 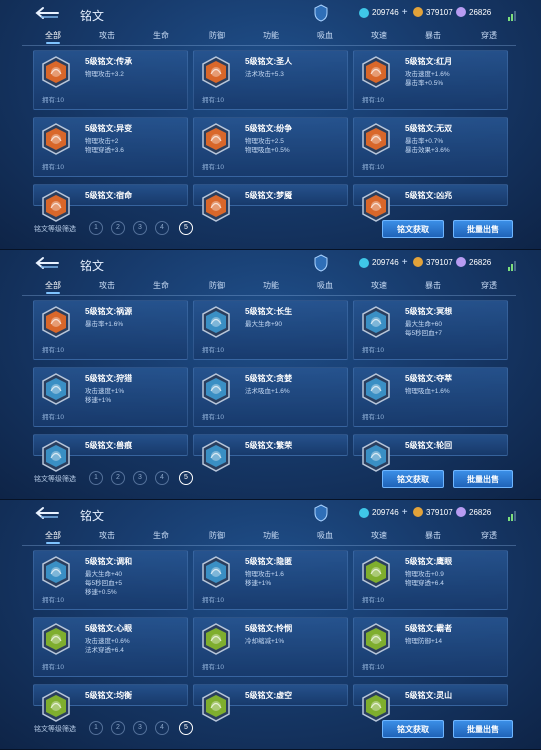 I want to click on rune-card: 5级铭文:夺萃 物理吸血+1.6% 拥有:10, so click(x=430, y=397).